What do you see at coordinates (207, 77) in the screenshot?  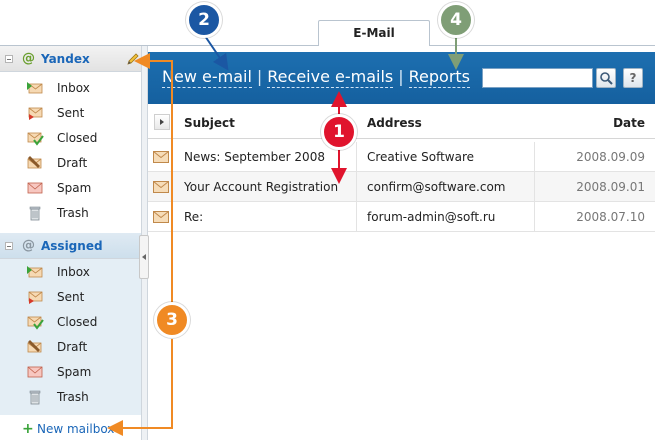 I see `new-email-link: New e-mail` at bounding box center [207, 77].